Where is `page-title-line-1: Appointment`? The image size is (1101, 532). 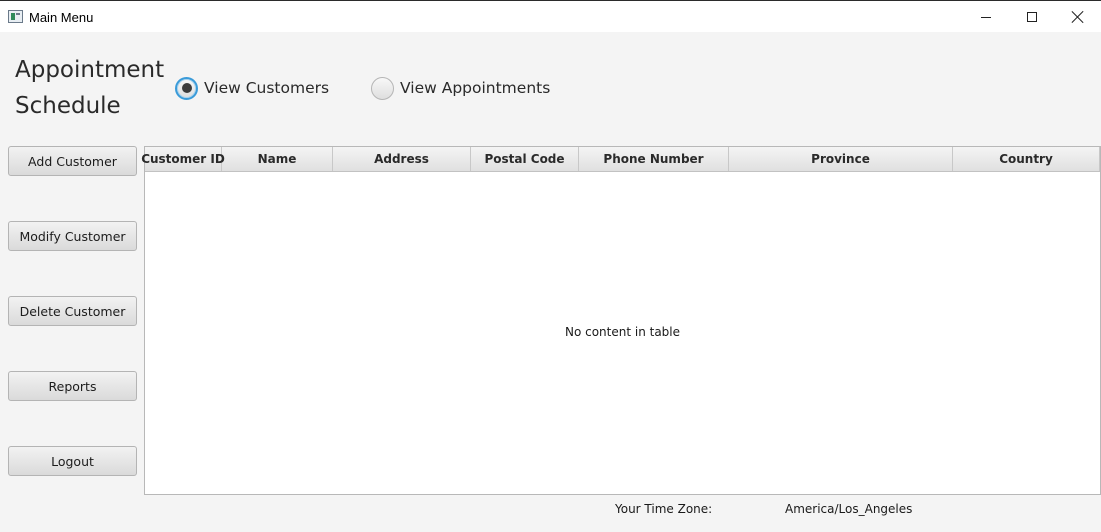 page-title-line-1: Appointment is located at coordinates (90, 70).